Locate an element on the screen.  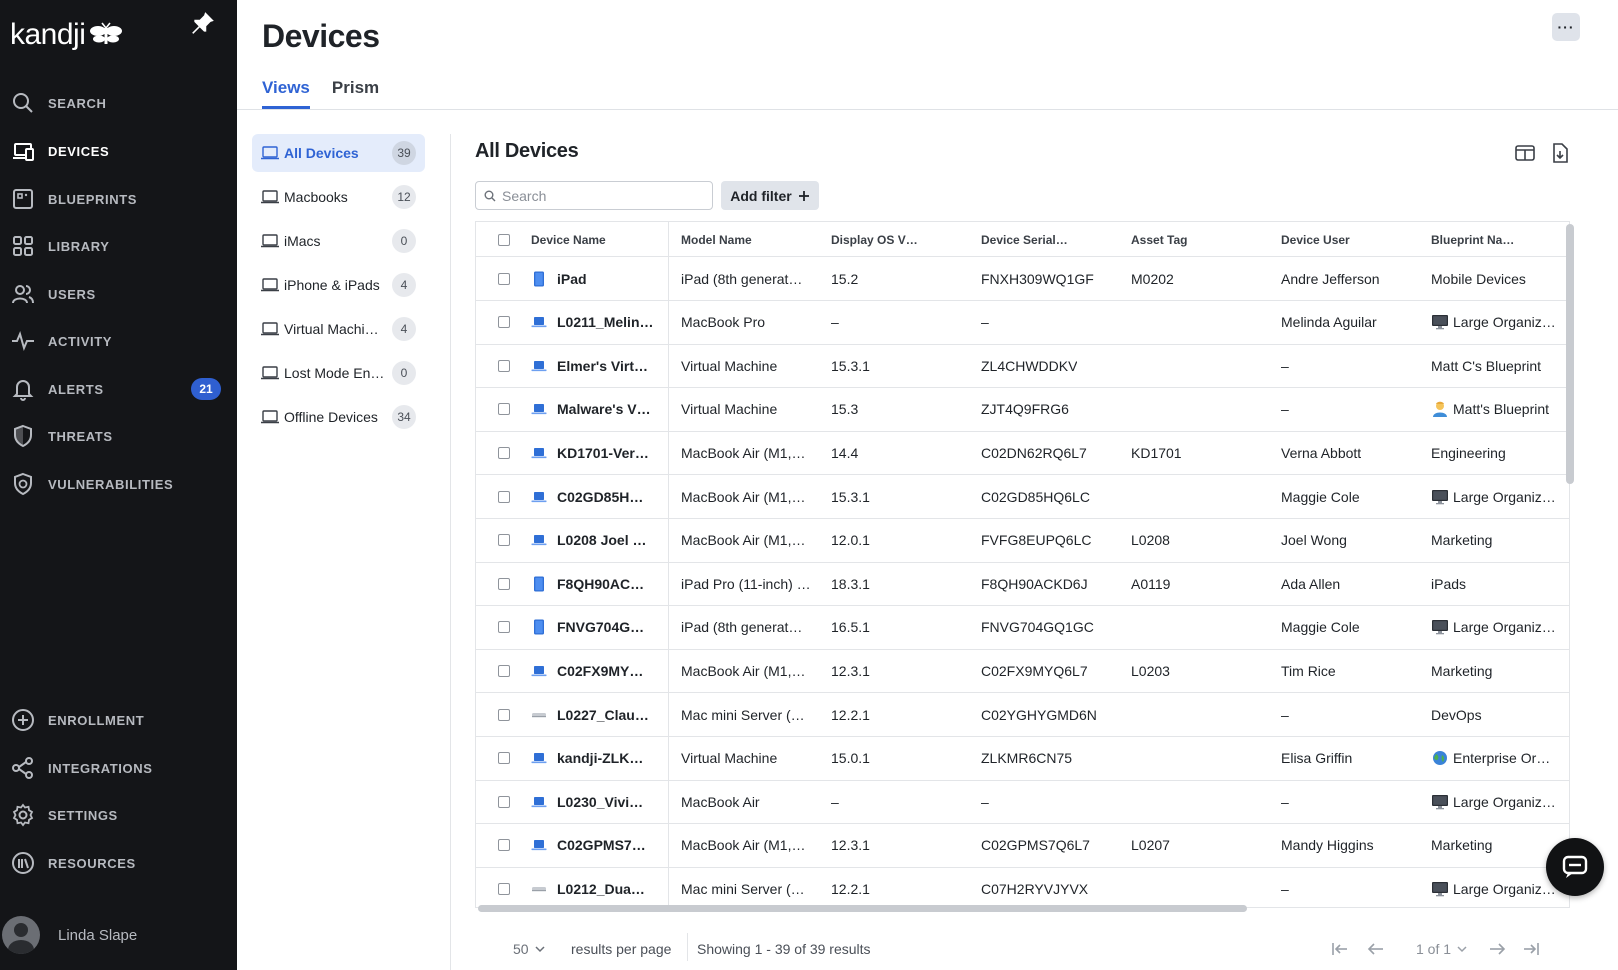
cell-text: Mandy Higgins is located at coordinates (1327, 845).